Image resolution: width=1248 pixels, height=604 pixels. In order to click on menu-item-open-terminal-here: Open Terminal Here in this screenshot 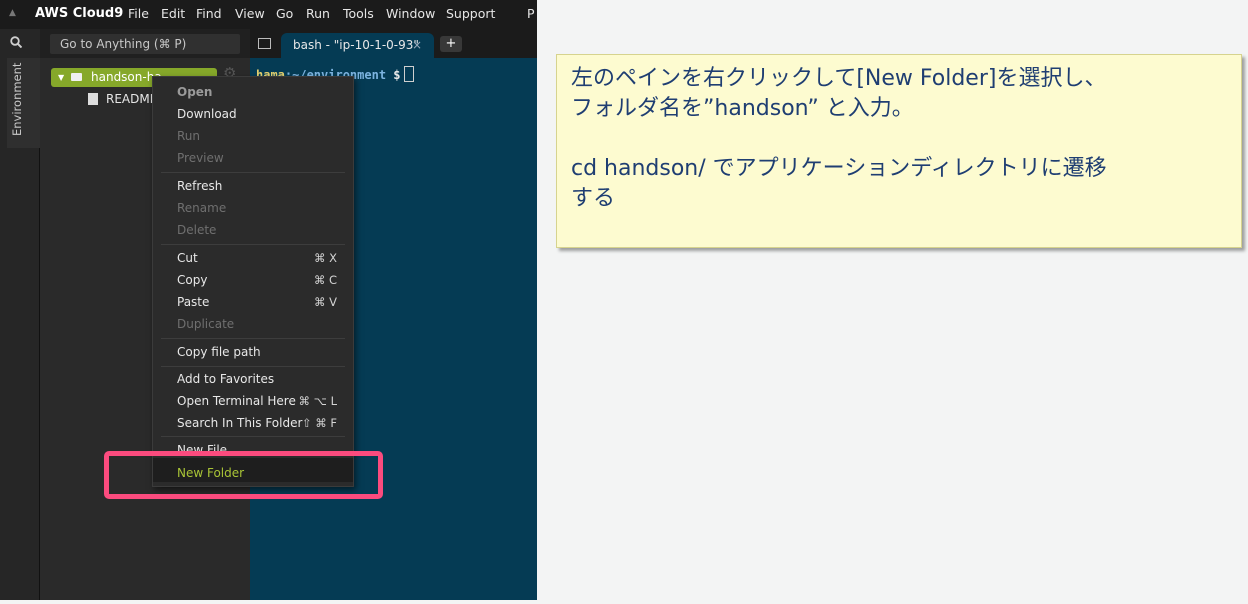, I will do `click(236, 401)`.